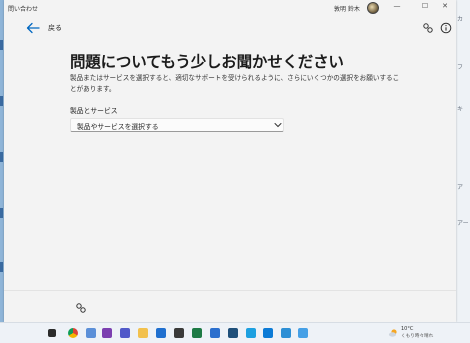 This screenshot has height=343, width=470. Describe the element at coordinates (94, 111) in the screenshot. I see `product-field-label: 製品とサービス` at that location.